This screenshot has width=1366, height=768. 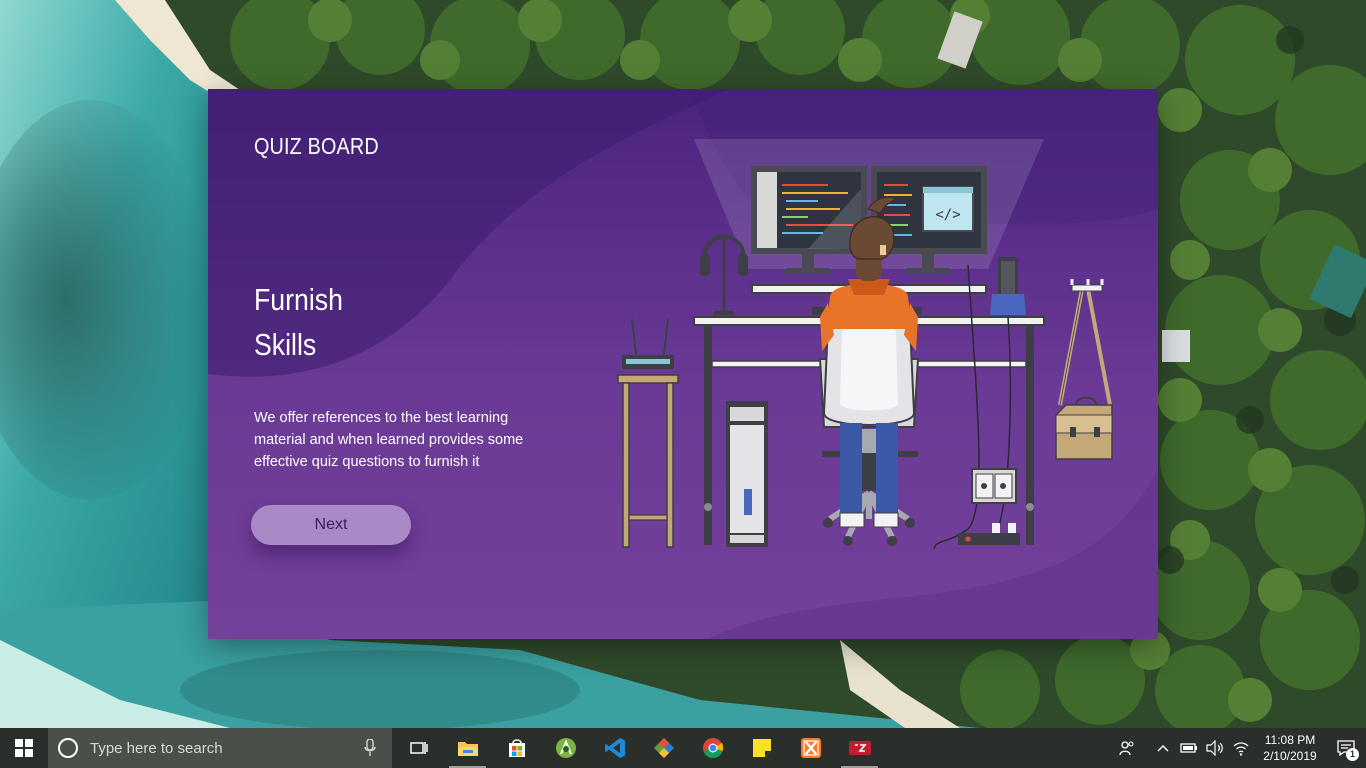 I want to click on task-view-icon, so click(x=418, y=748).